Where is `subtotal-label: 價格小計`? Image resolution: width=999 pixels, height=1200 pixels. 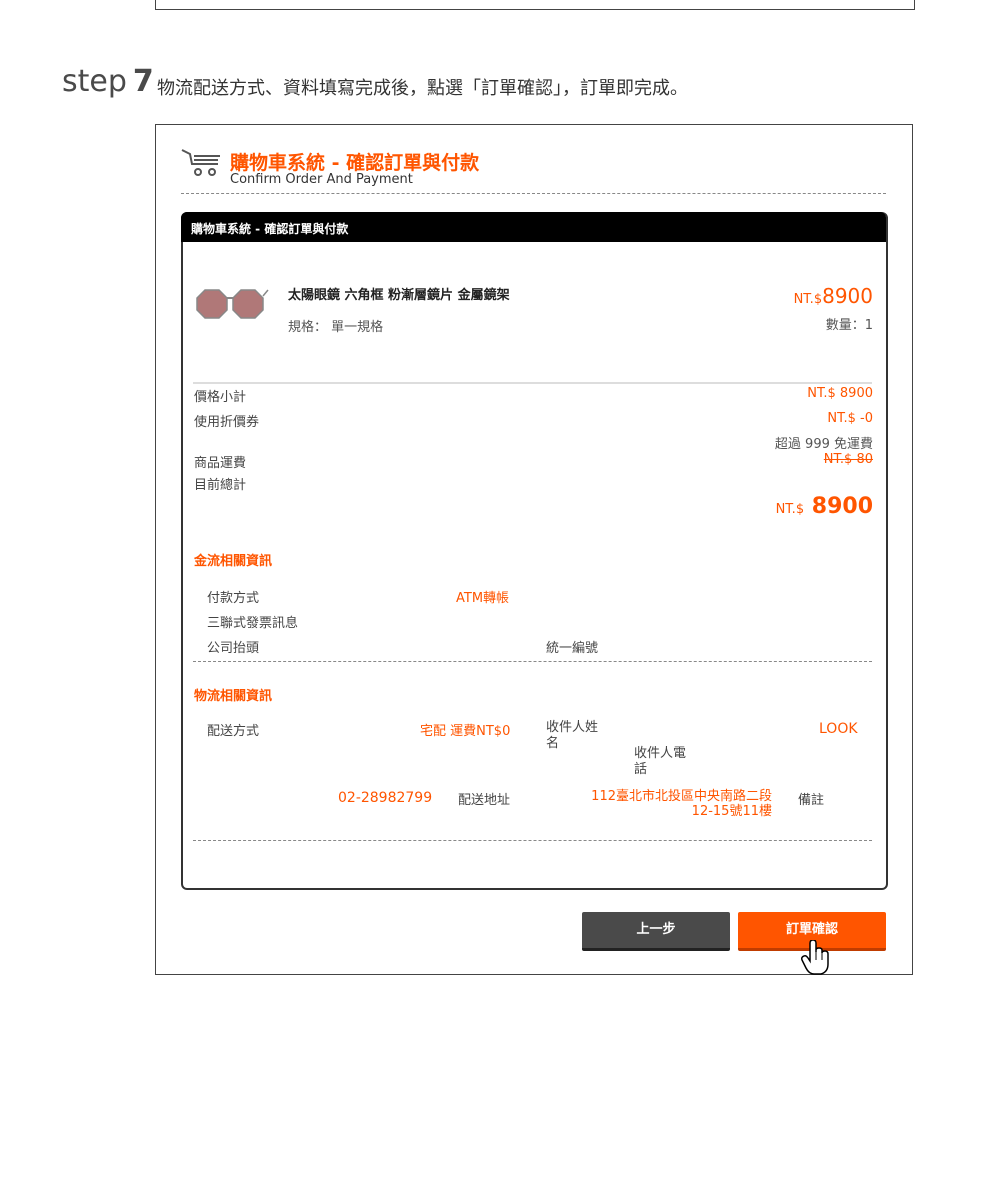
subtotal-label: 價格小計 is located at coordinates (220, 397).